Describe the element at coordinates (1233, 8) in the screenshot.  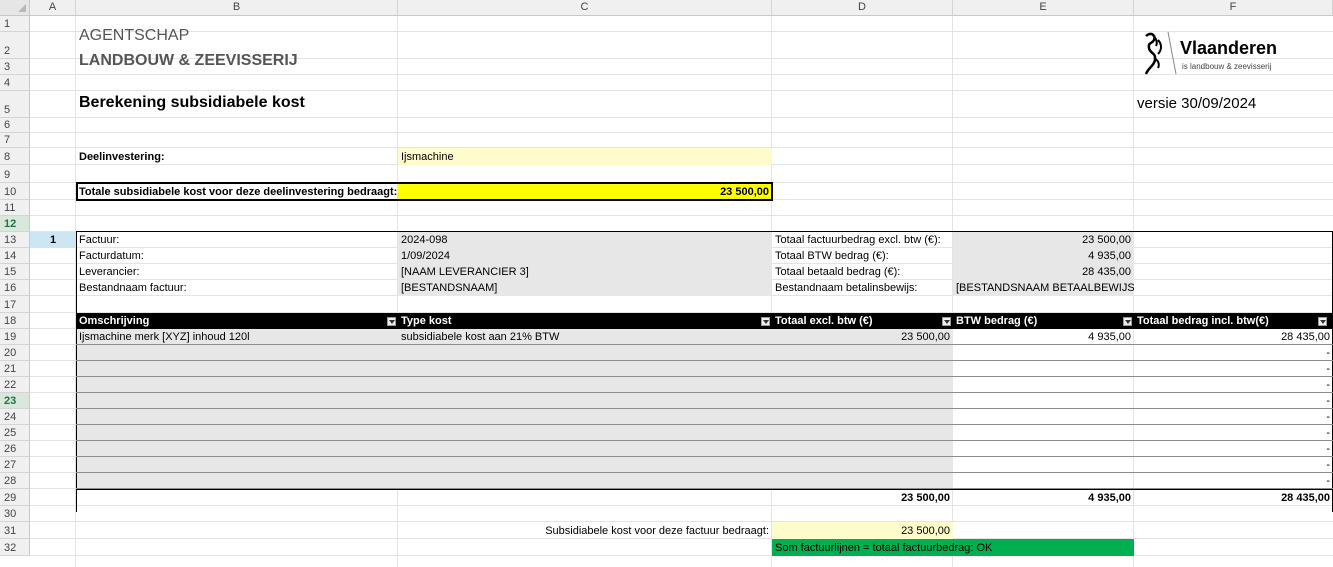
I see `column-header-f: F` at that location.